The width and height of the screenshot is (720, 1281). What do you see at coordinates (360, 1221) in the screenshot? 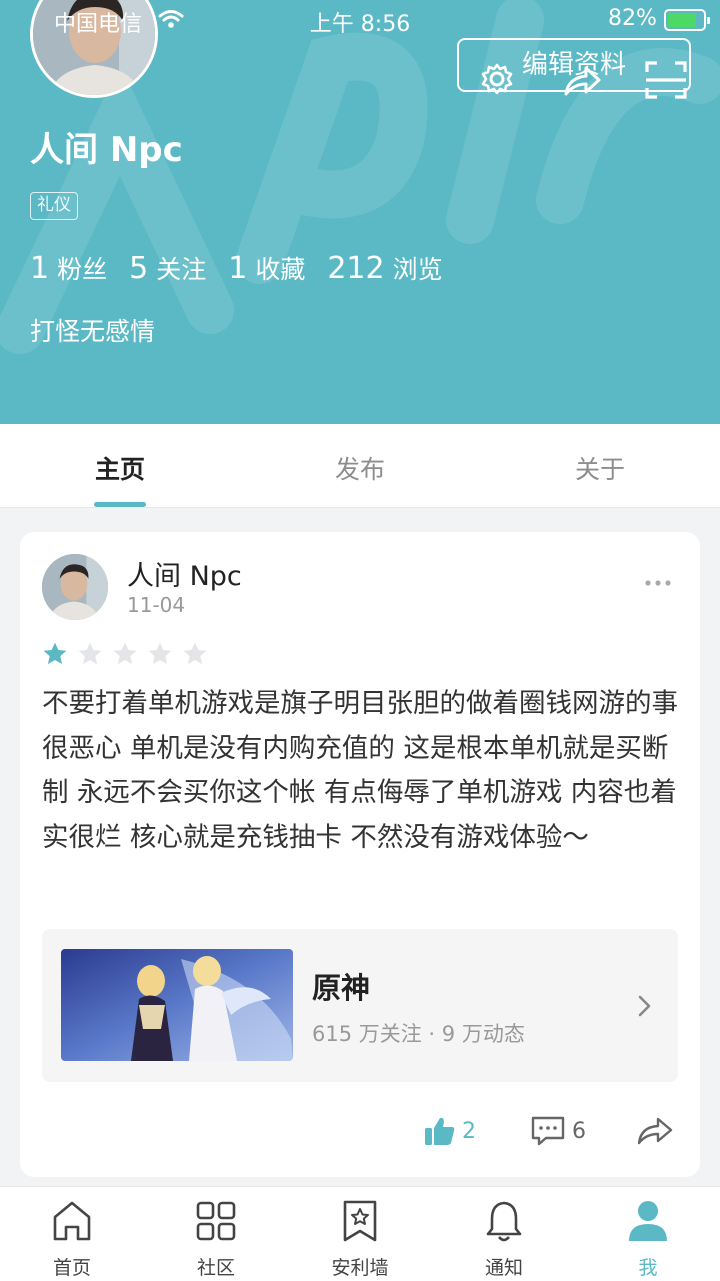
I see `bookmark-star-icon` at bounding box center [360, 1221].